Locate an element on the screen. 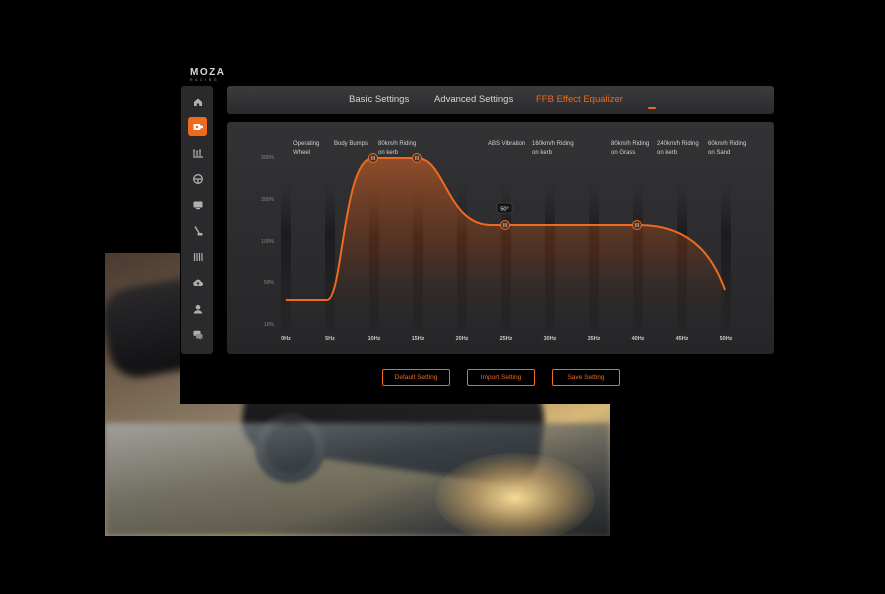  value-tooltip: 50° is located at coordinates (504, 208).